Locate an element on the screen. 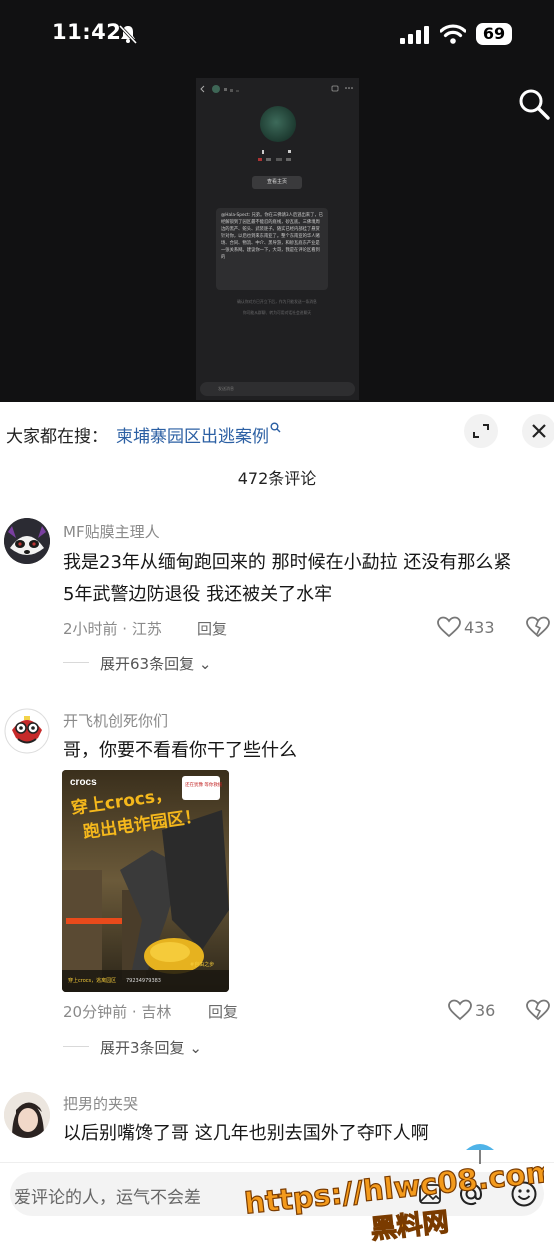 Image resolution: width=554 pixels, height=1252 pixels. comment-username: 把男的夹哭 is located at coordinates (100, 1103).